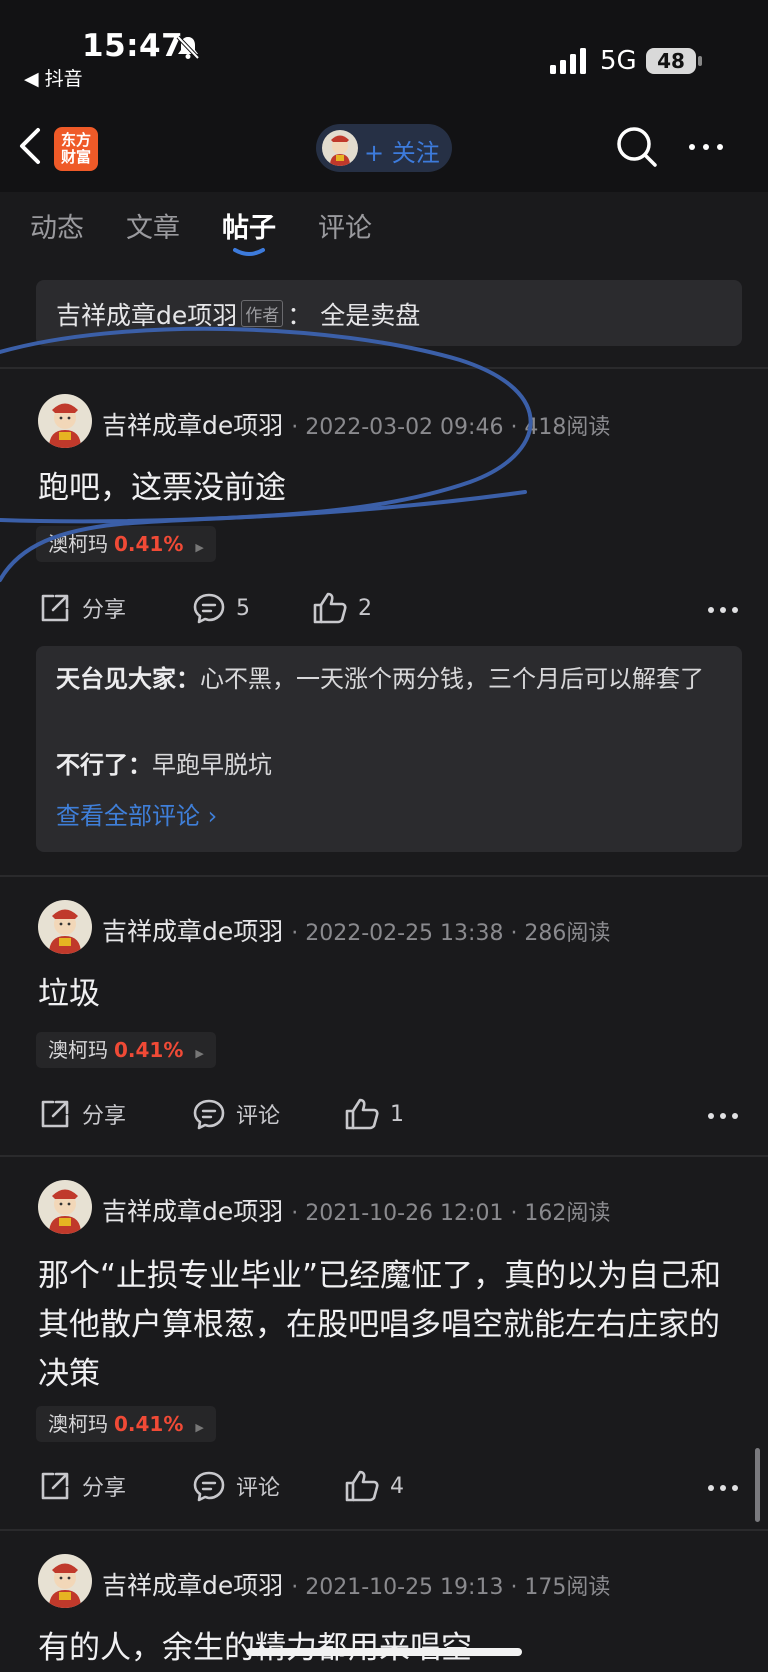 This screenshot has height=1672, width=768. I want to click on post-time-reads: · 2022-03-02 09:46 · 418阅读, so click(451, 427).